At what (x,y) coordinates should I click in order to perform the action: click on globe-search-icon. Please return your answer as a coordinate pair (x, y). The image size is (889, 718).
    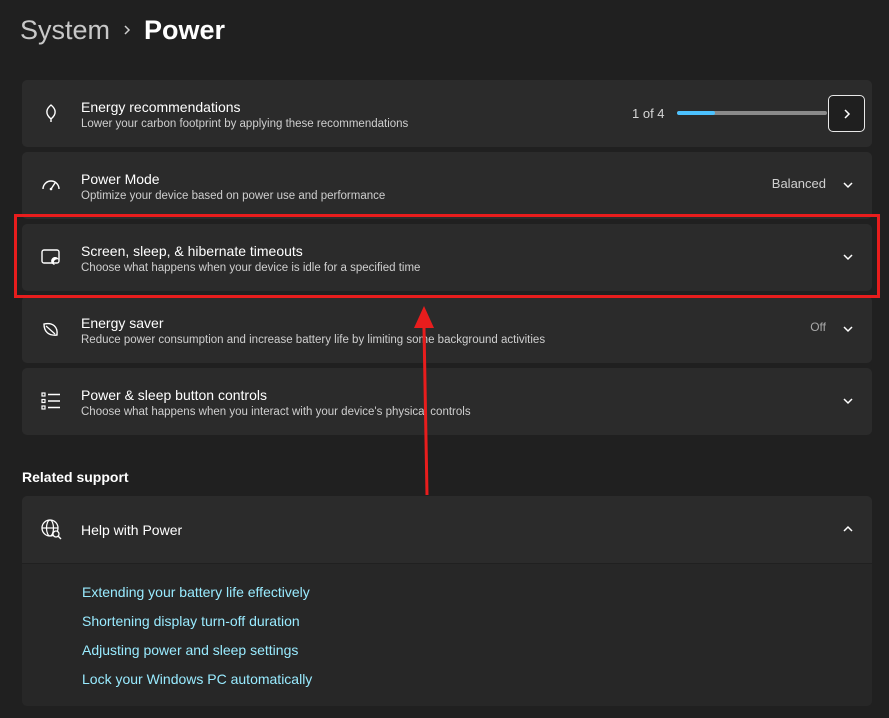
    Looking at the image, I should click on (51, 529).